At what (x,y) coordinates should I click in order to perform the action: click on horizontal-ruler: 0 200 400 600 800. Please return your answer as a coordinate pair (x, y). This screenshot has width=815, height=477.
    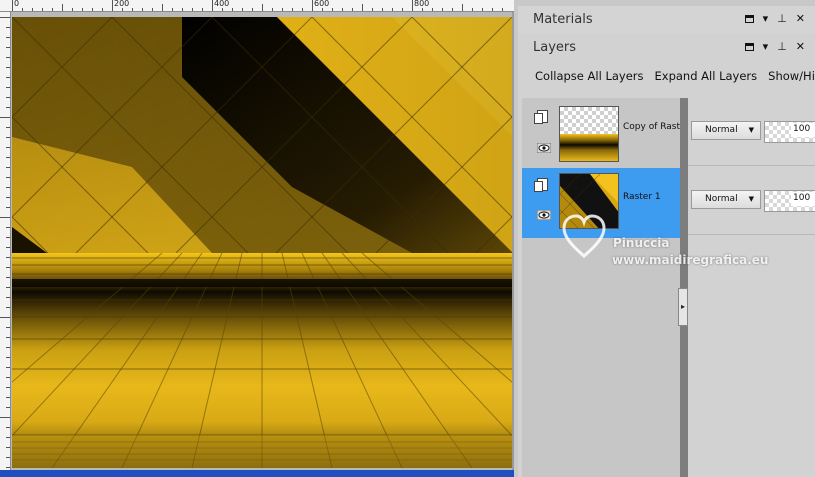
    Looking at the image, I should click on (257, 6).